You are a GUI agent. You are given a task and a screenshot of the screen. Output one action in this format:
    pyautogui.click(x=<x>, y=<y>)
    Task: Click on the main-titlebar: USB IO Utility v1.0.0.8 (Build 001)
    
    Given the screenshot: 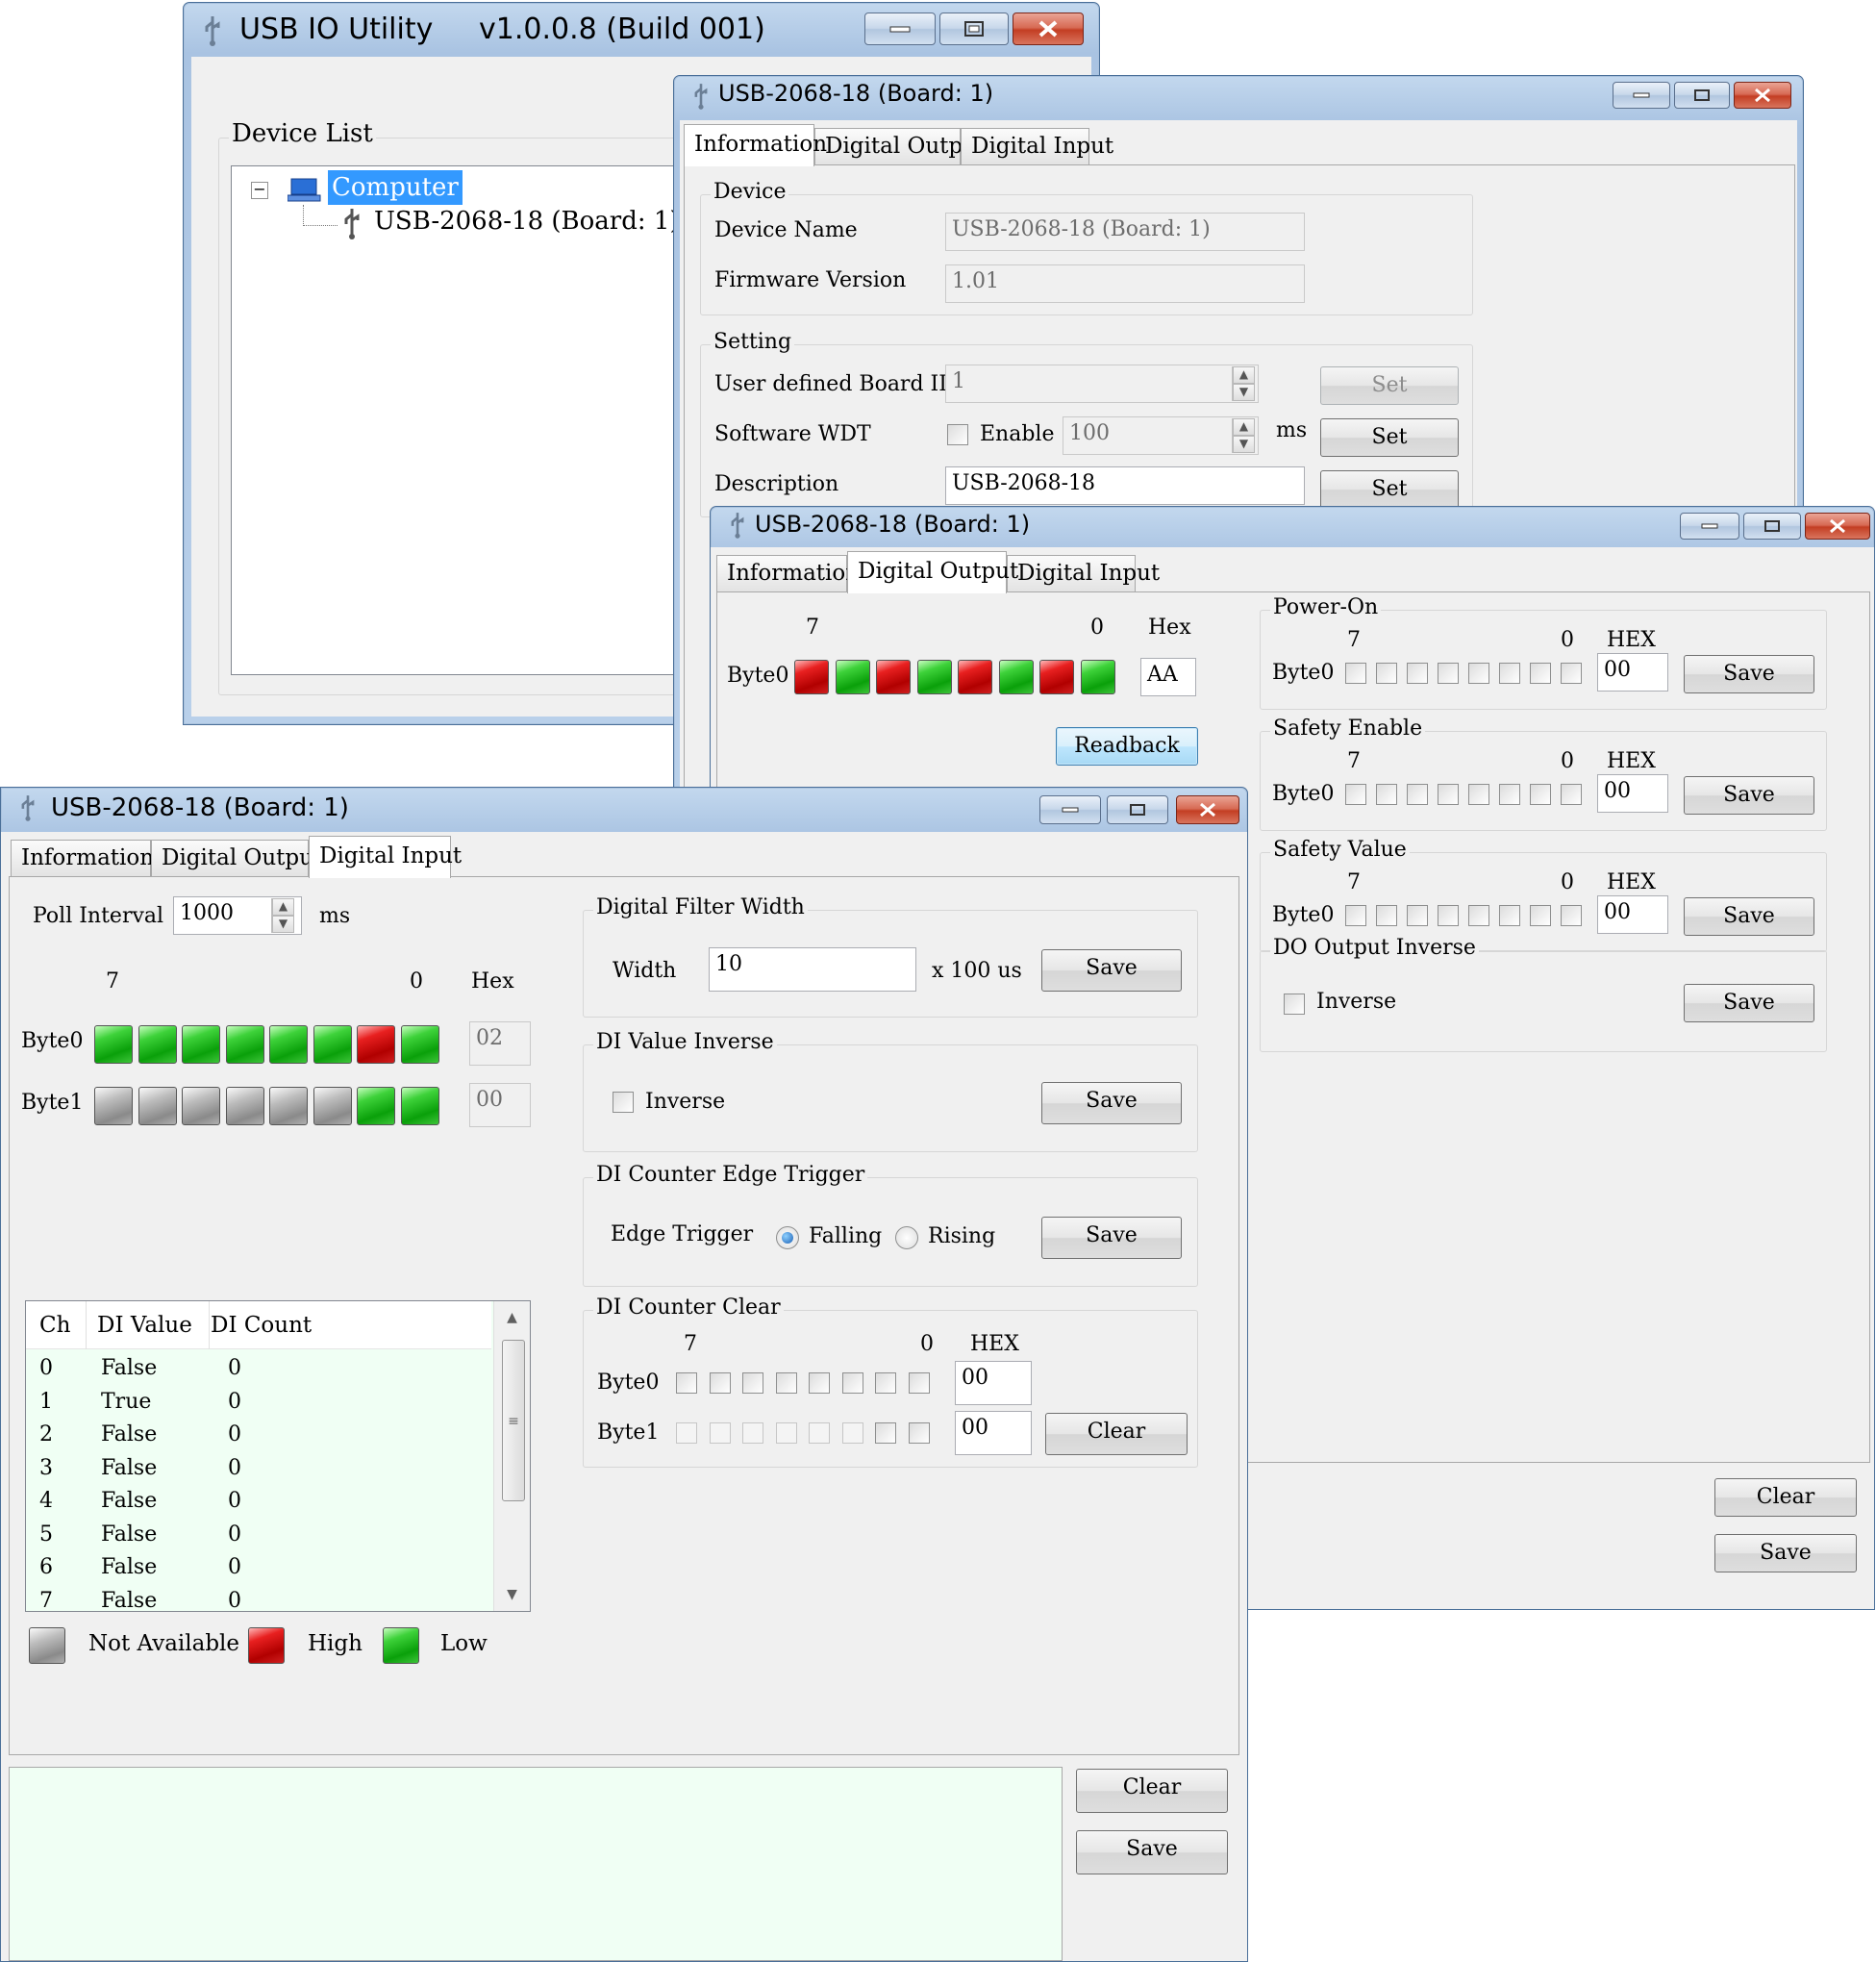 What is the action you would take?
    pyautogui.click(x=641, y=30)
    